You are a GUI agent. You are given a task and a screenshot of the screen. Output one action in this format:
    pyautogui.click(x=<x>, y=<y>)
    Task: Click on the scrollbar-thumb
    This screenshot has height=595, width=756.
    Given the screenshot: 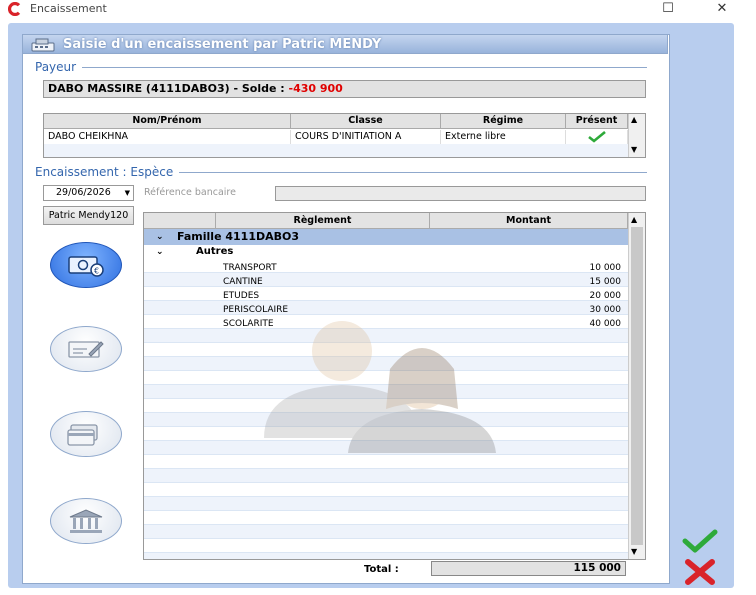 What is the action you would take?
    pyautogui.click(x=637, y=386)
    